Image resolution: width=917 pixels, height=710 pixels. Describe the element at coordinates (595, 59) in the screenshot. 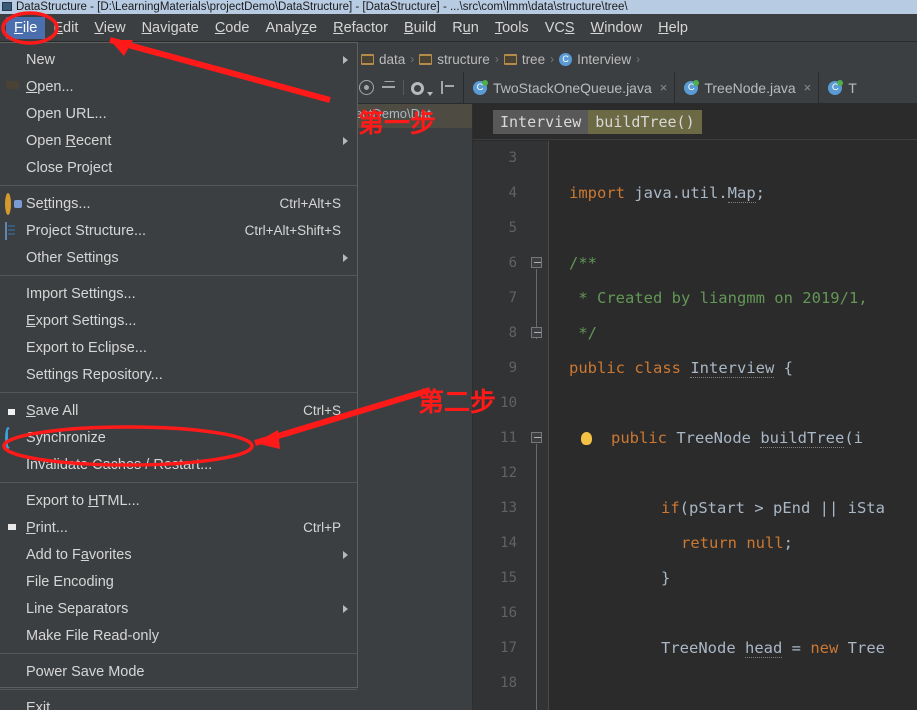

I see `breadcrumb-item-interview: C Interview` at that location.